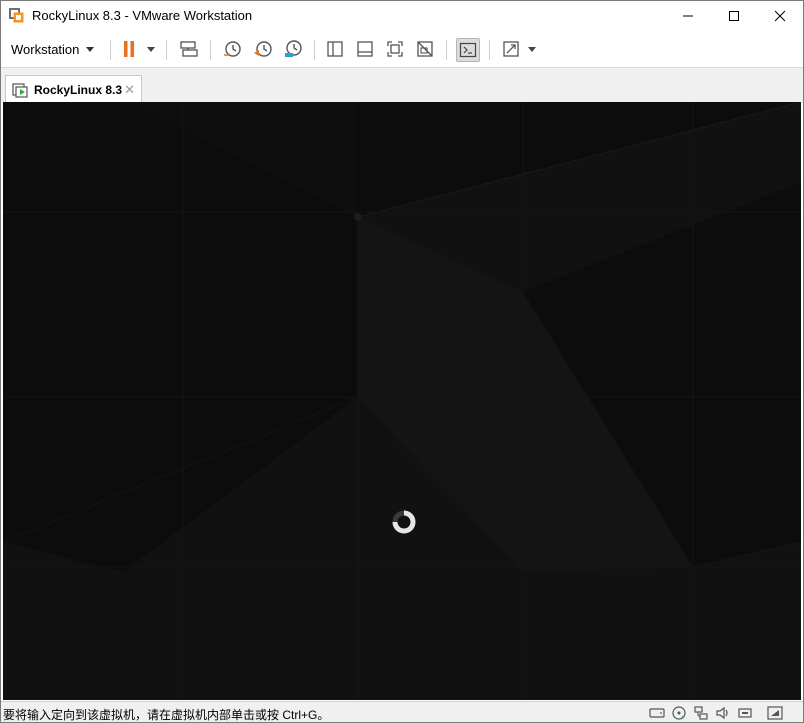 The image size is (804, 723). I want to click on revert-snapshot-button, so click(263, 49).